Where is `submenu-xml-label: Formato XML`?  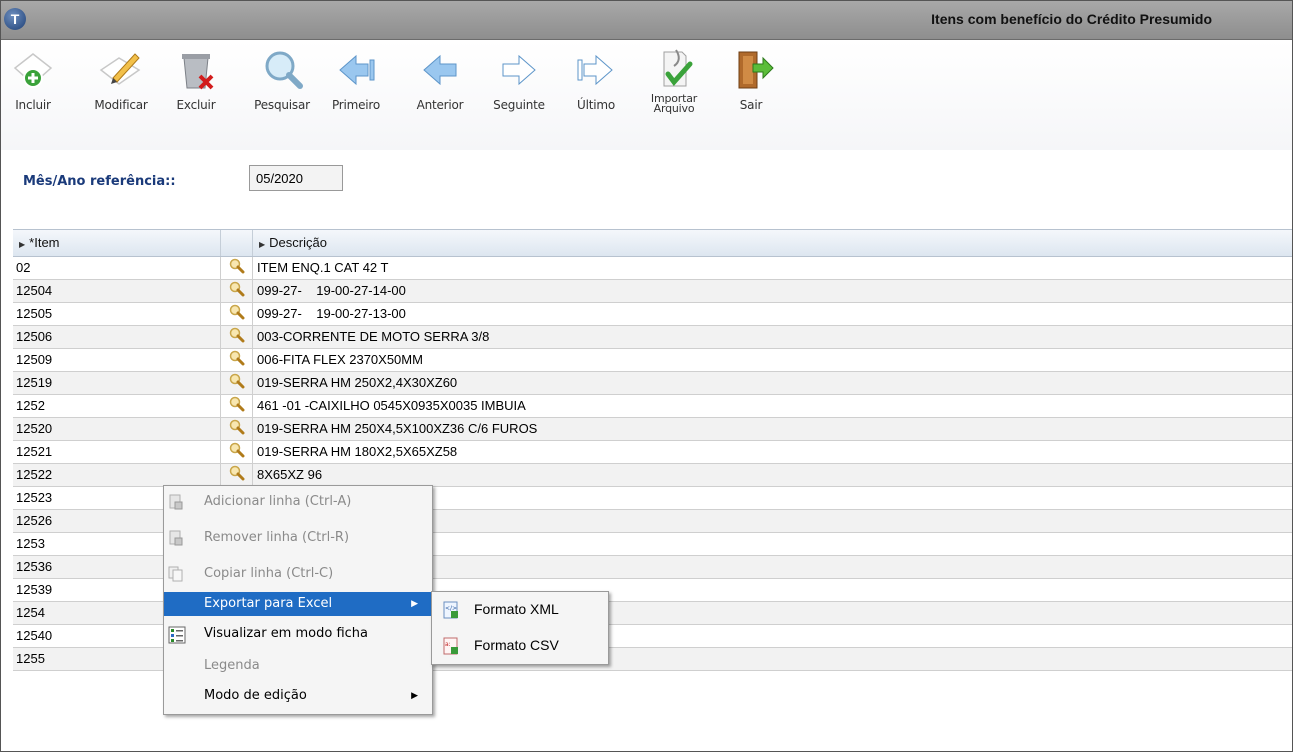 submenu-xml-label: Formato XML is located at coordinates (516, 609).